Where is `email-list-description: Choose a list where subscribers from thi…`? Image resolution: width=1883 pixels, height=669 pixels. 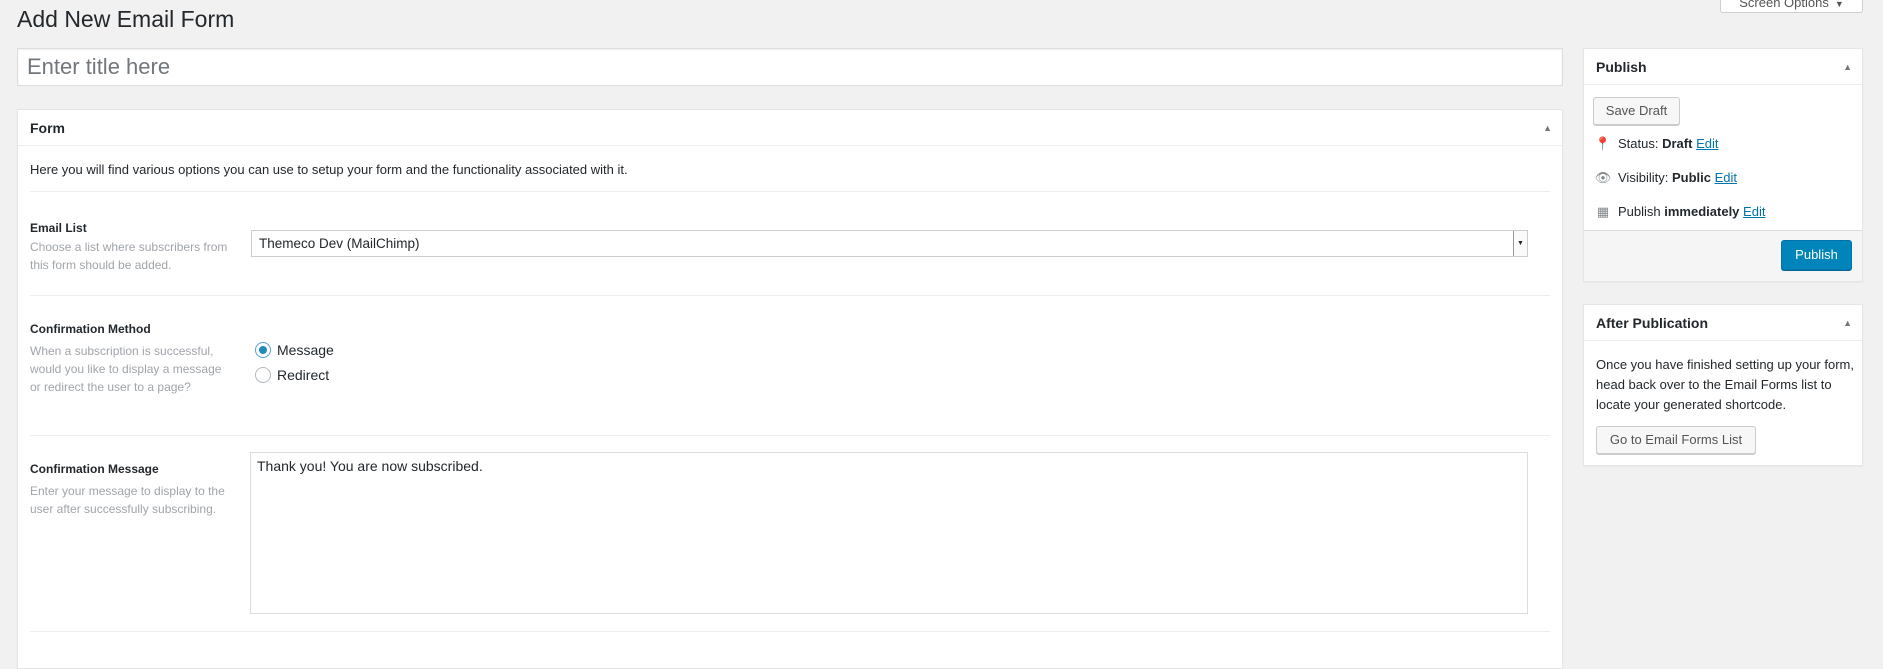
email-list-description: Choose a list where subscribers from thi… is located at coordinates (129, 256).